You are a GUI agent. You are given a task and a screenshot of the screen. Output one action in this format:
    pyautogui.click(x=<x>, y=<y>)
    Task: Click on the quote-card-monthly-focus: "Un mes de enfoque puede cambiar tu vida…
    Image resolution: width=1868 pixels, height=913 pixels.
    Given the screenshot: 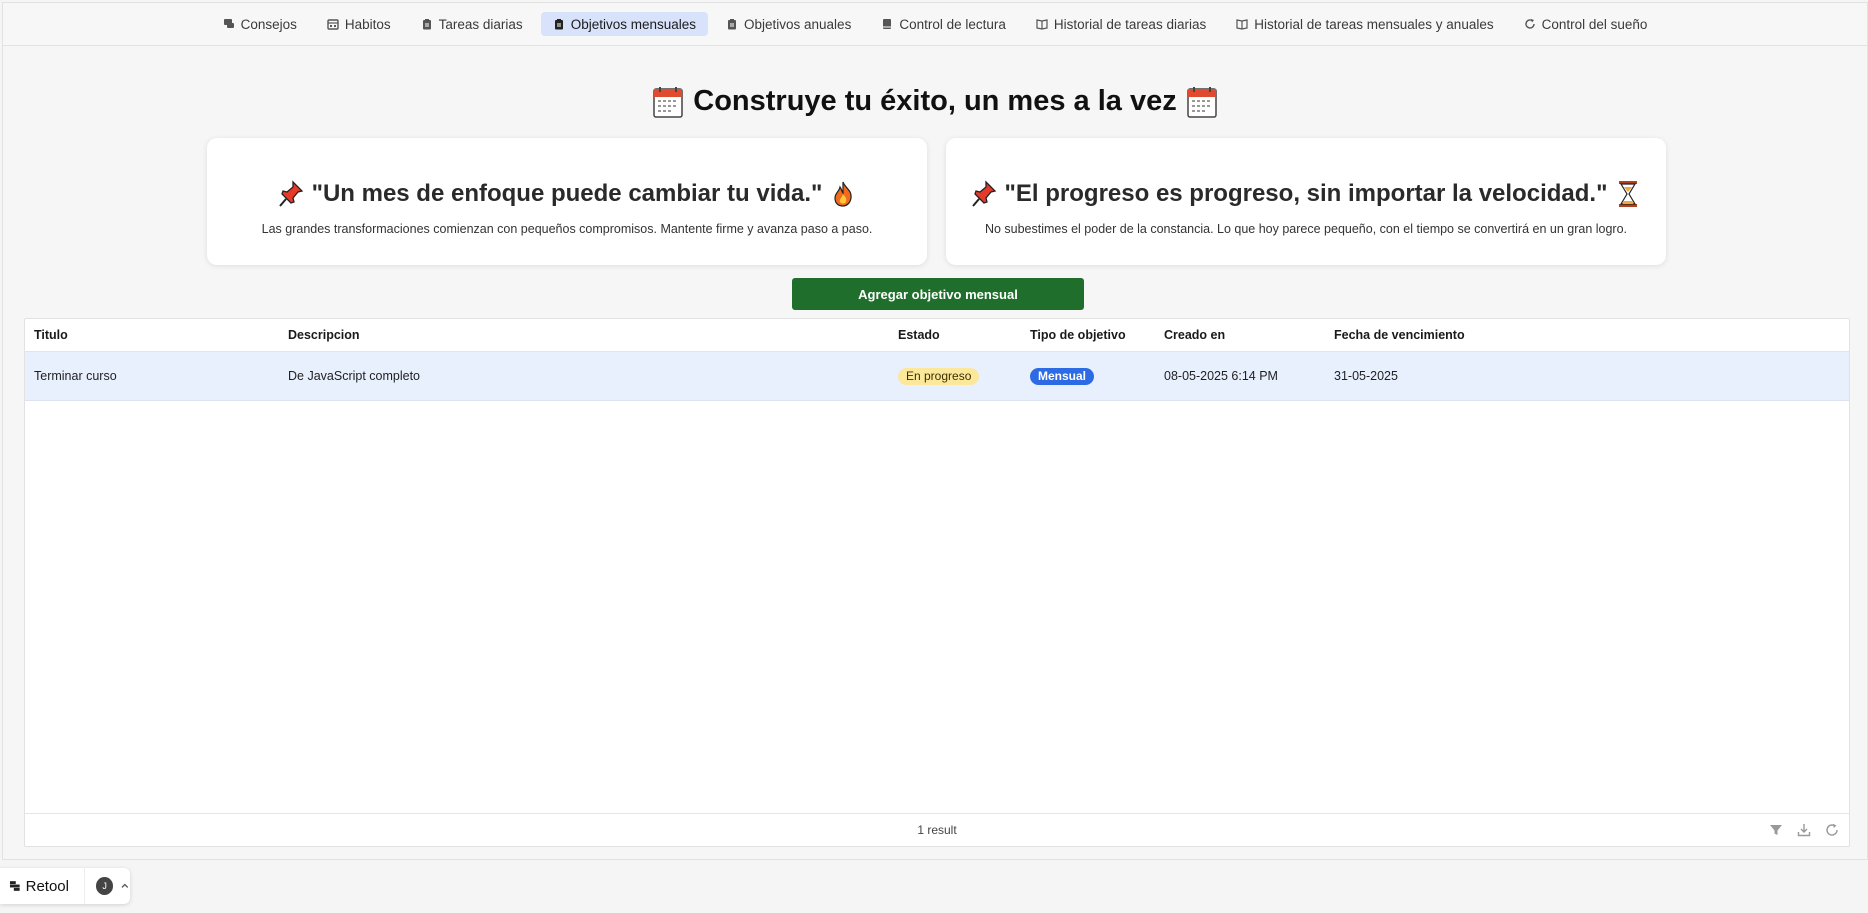 What is the action you would take?
    pyautogui.click(x=567, y=201)
    